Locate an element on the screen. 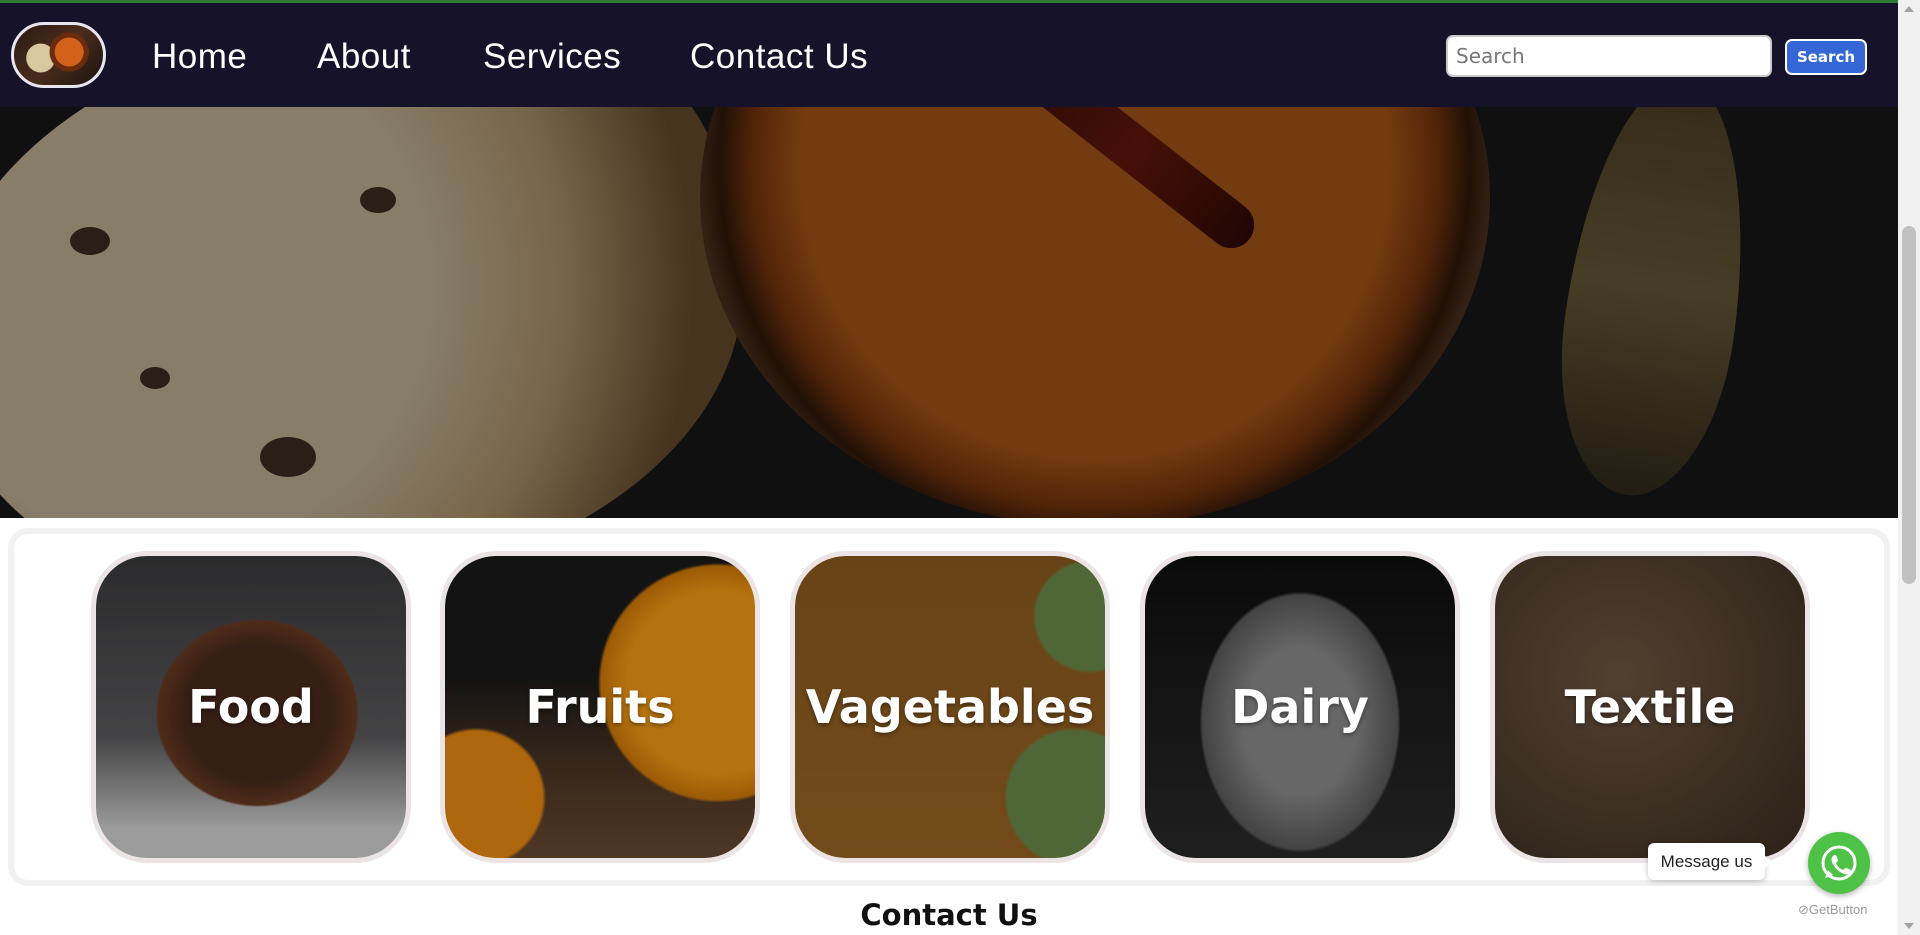  category-label: Fruits is located at coordinates (600, 707).